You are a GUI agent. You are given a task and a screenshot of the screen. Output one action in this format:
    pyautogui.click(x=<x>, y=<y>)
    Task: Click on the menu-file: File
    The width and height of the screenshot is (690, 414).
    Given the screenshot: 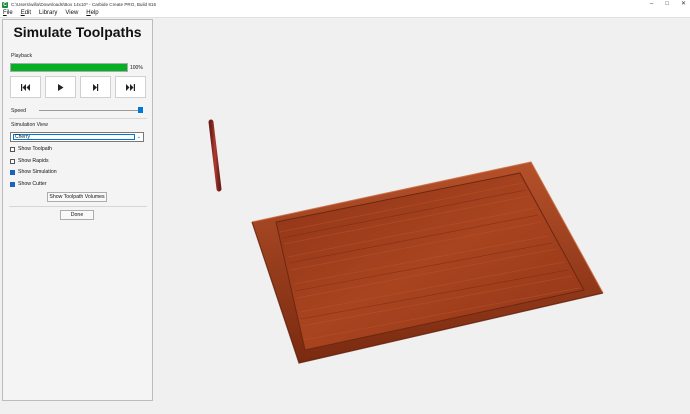 What is the action you would take?
    pyautogui.click(x=8, y=13)
    